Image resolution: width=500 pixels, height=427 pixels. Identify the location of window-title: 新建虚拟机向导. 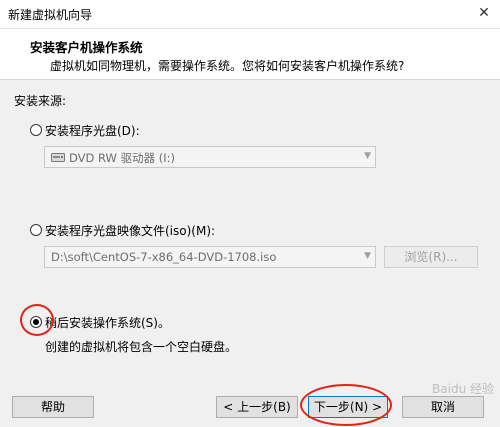
(50, 15).